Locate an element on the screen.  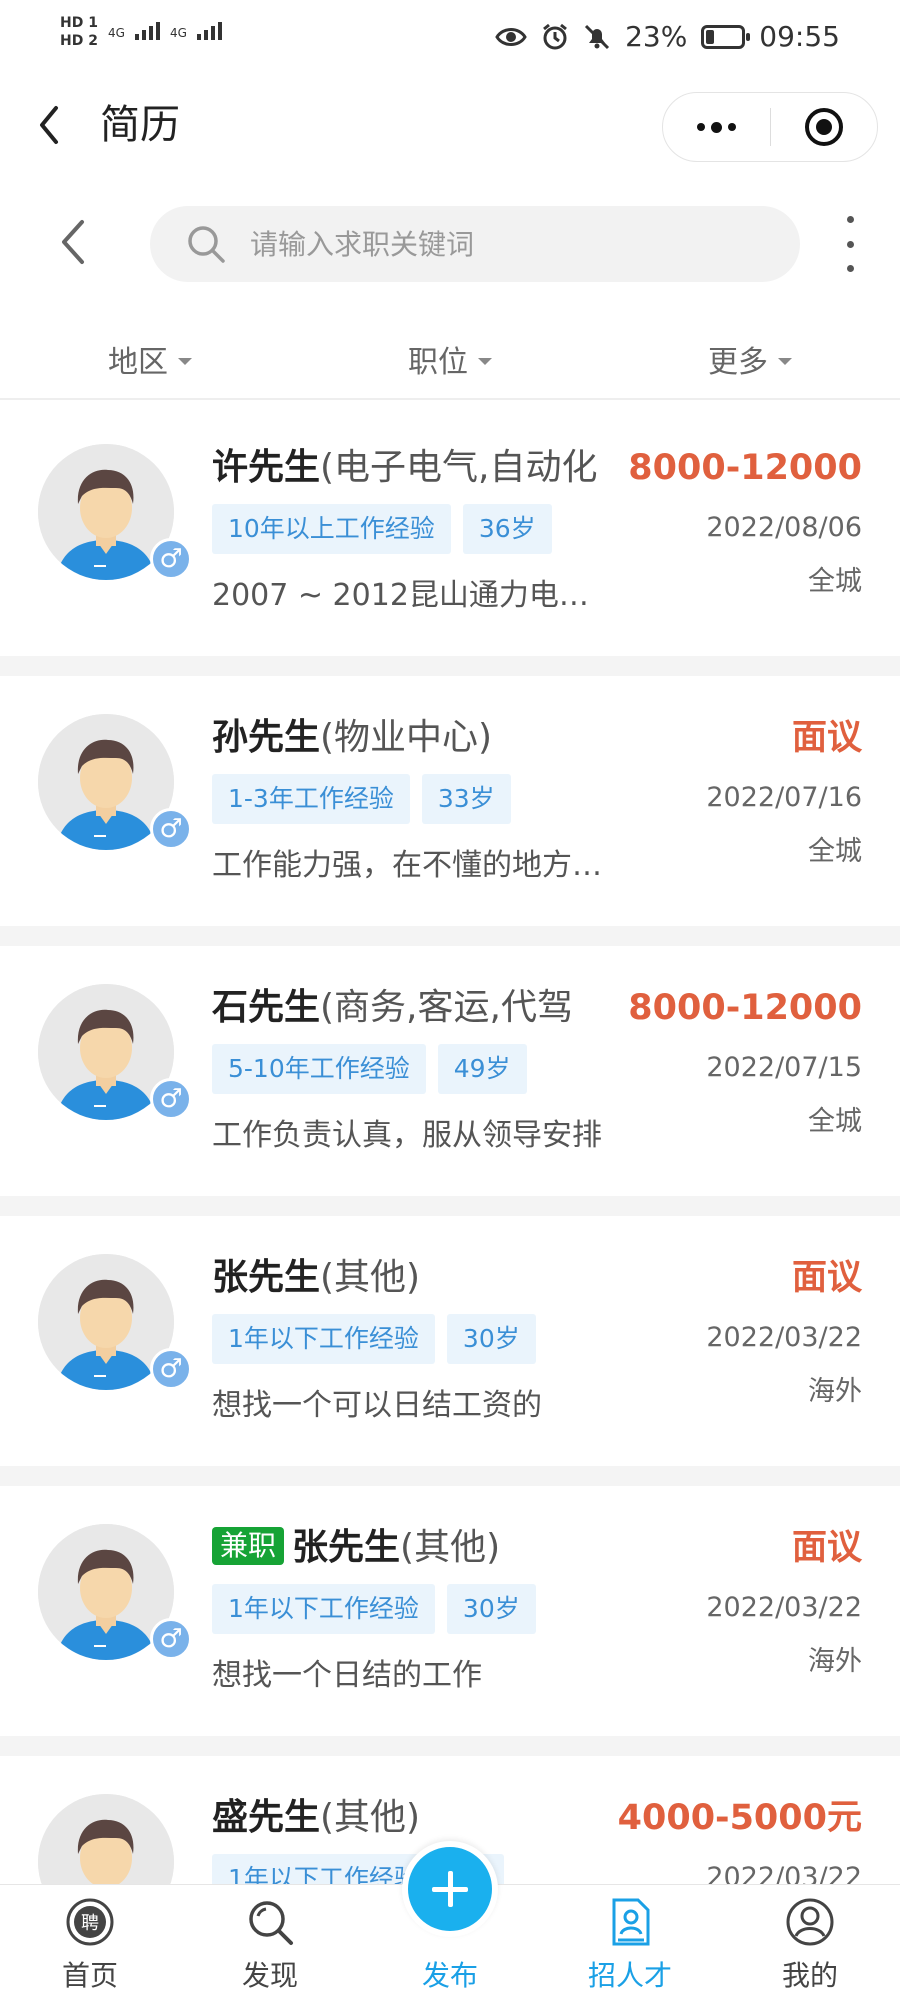
age-tag: 49岁 is located at coordinates (482, 1069).